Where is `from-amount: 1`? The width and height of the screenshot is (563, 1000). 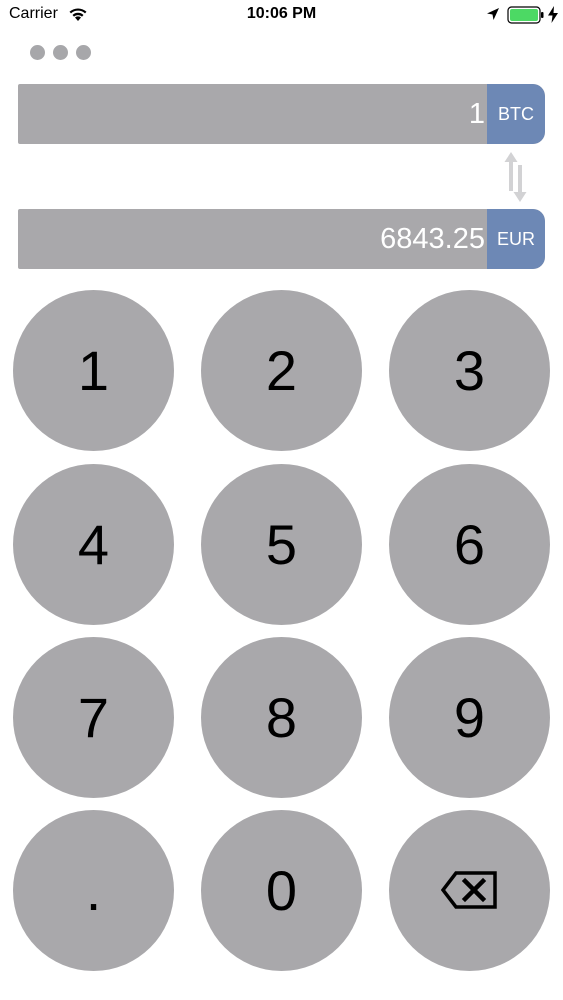
from-amount: 1 is located at coordinates (476, 114).